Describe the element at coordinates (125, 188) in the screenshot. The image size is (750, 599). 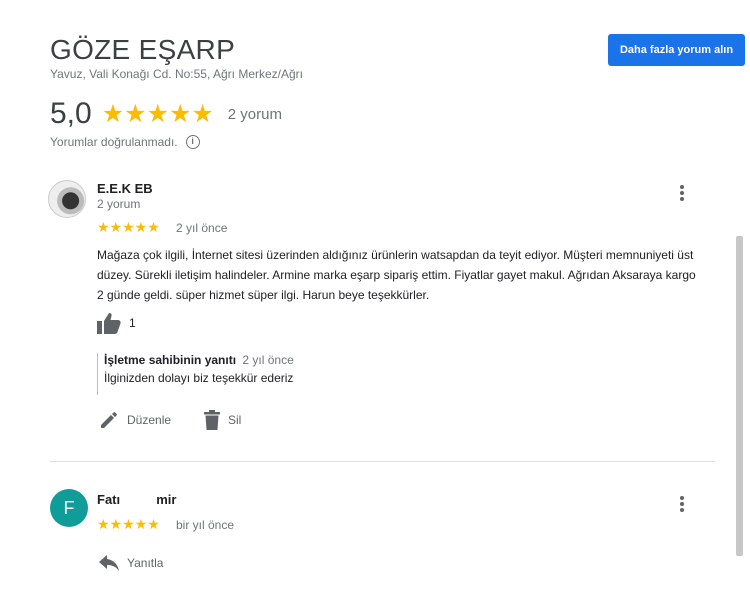
I see `review-author: E.E.K EB` at that location.